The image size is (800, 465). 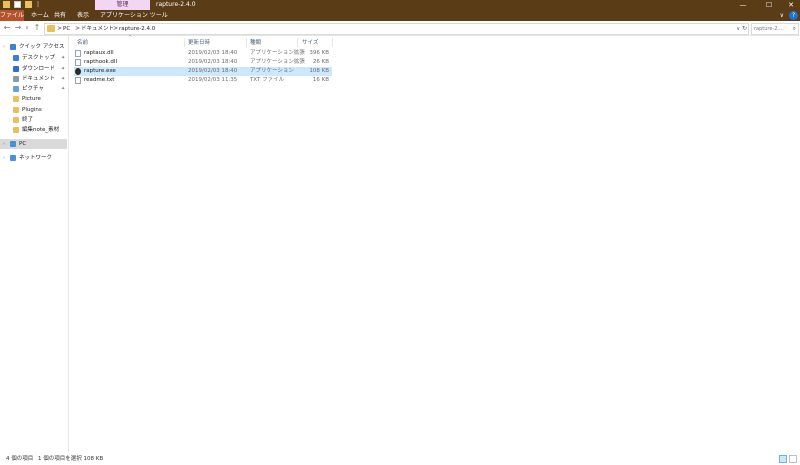 What do you see at coordinates (213, 71) in the screenshot?
I see `file-date: 2019/02/03 18:40` at bounding box center [213, 71].